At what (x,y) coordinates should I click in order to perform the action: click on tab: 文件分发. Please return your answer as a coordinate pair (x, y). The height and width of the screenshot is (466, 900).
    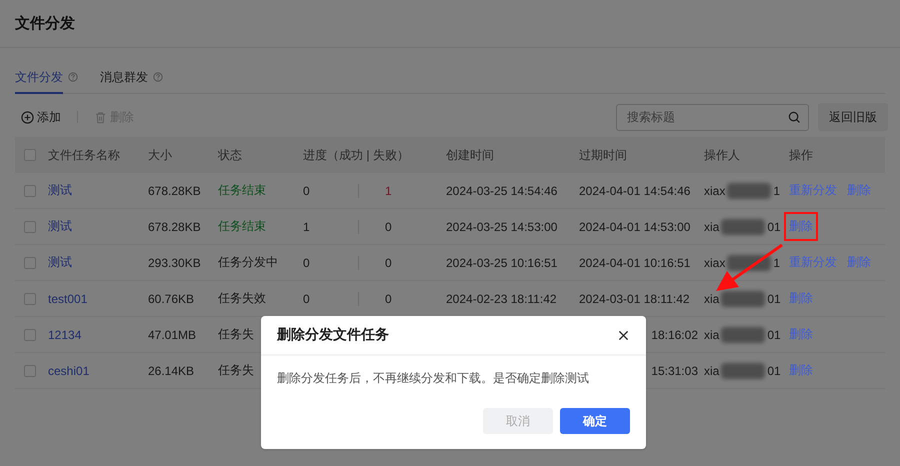
    Looking at the image, I should click on (39, 81).